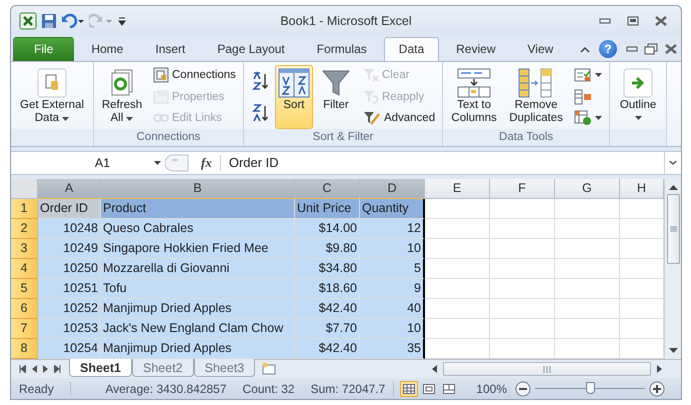  Describe the element at coordinates (474, 83) in the screenshot. I see `text-to-columns-icon` at that location.